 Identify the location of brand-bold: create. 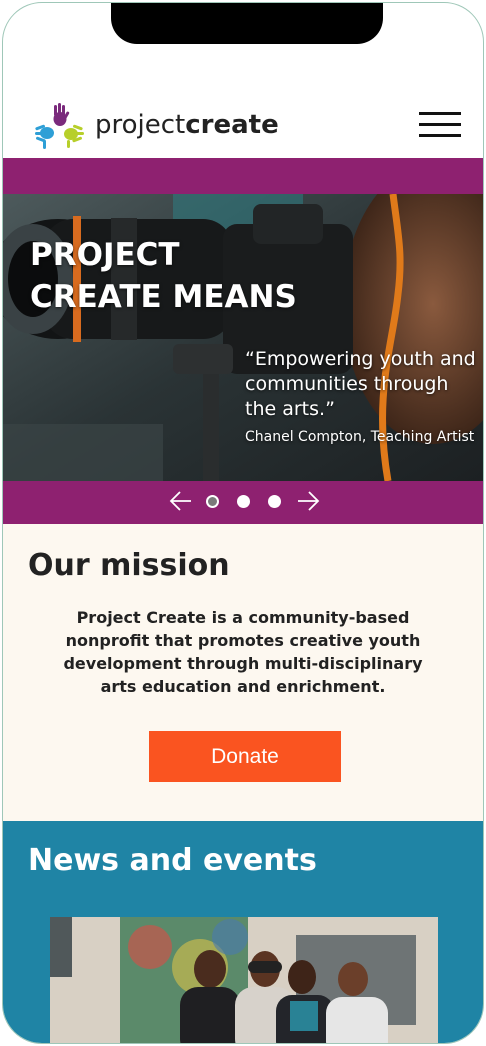
(232, 125).